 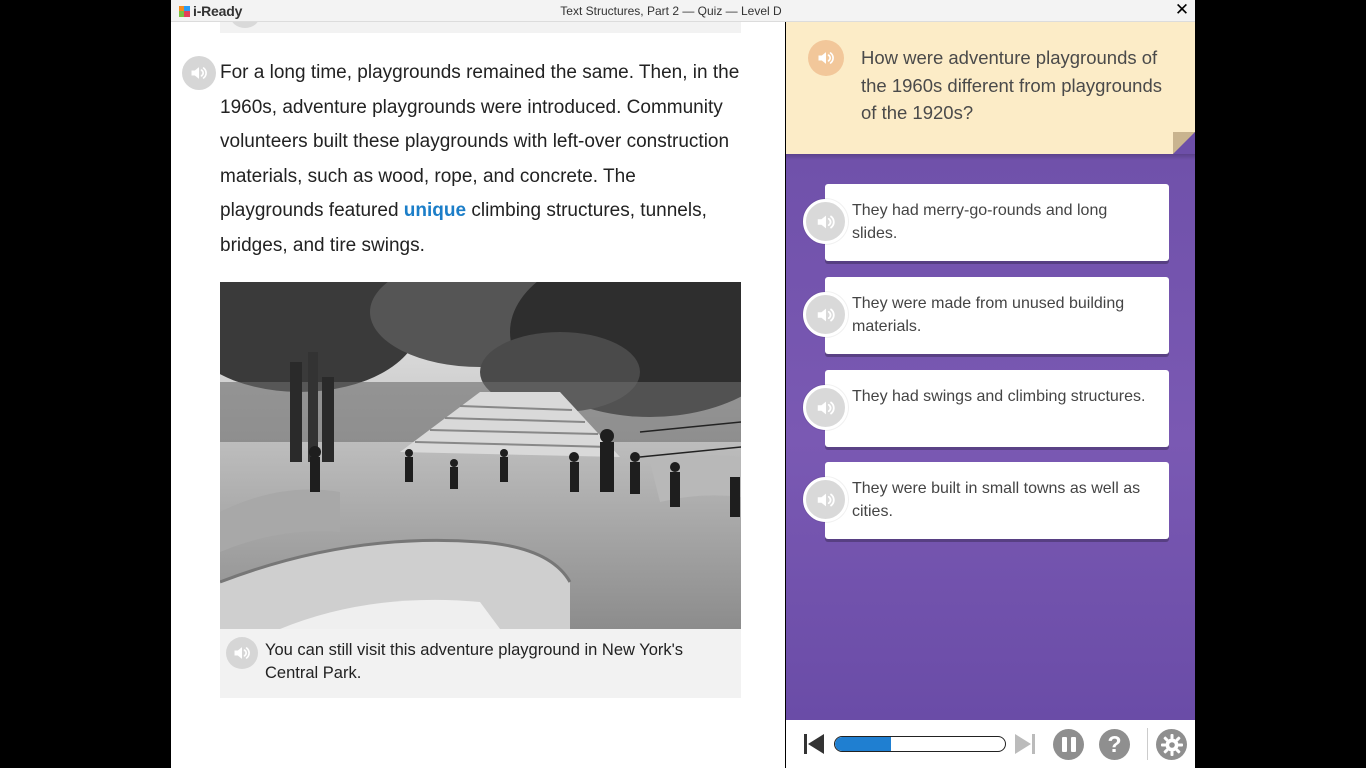 I want to click on question-audio-button, so click(x=826, y=58).